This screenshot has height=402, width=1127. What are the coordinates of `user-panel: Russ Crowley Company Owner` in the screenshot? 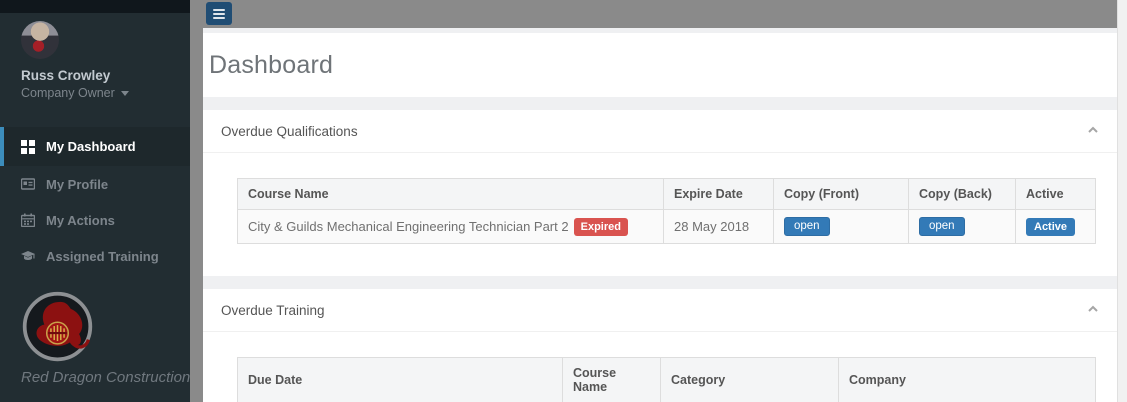 It's located at (95, 56).